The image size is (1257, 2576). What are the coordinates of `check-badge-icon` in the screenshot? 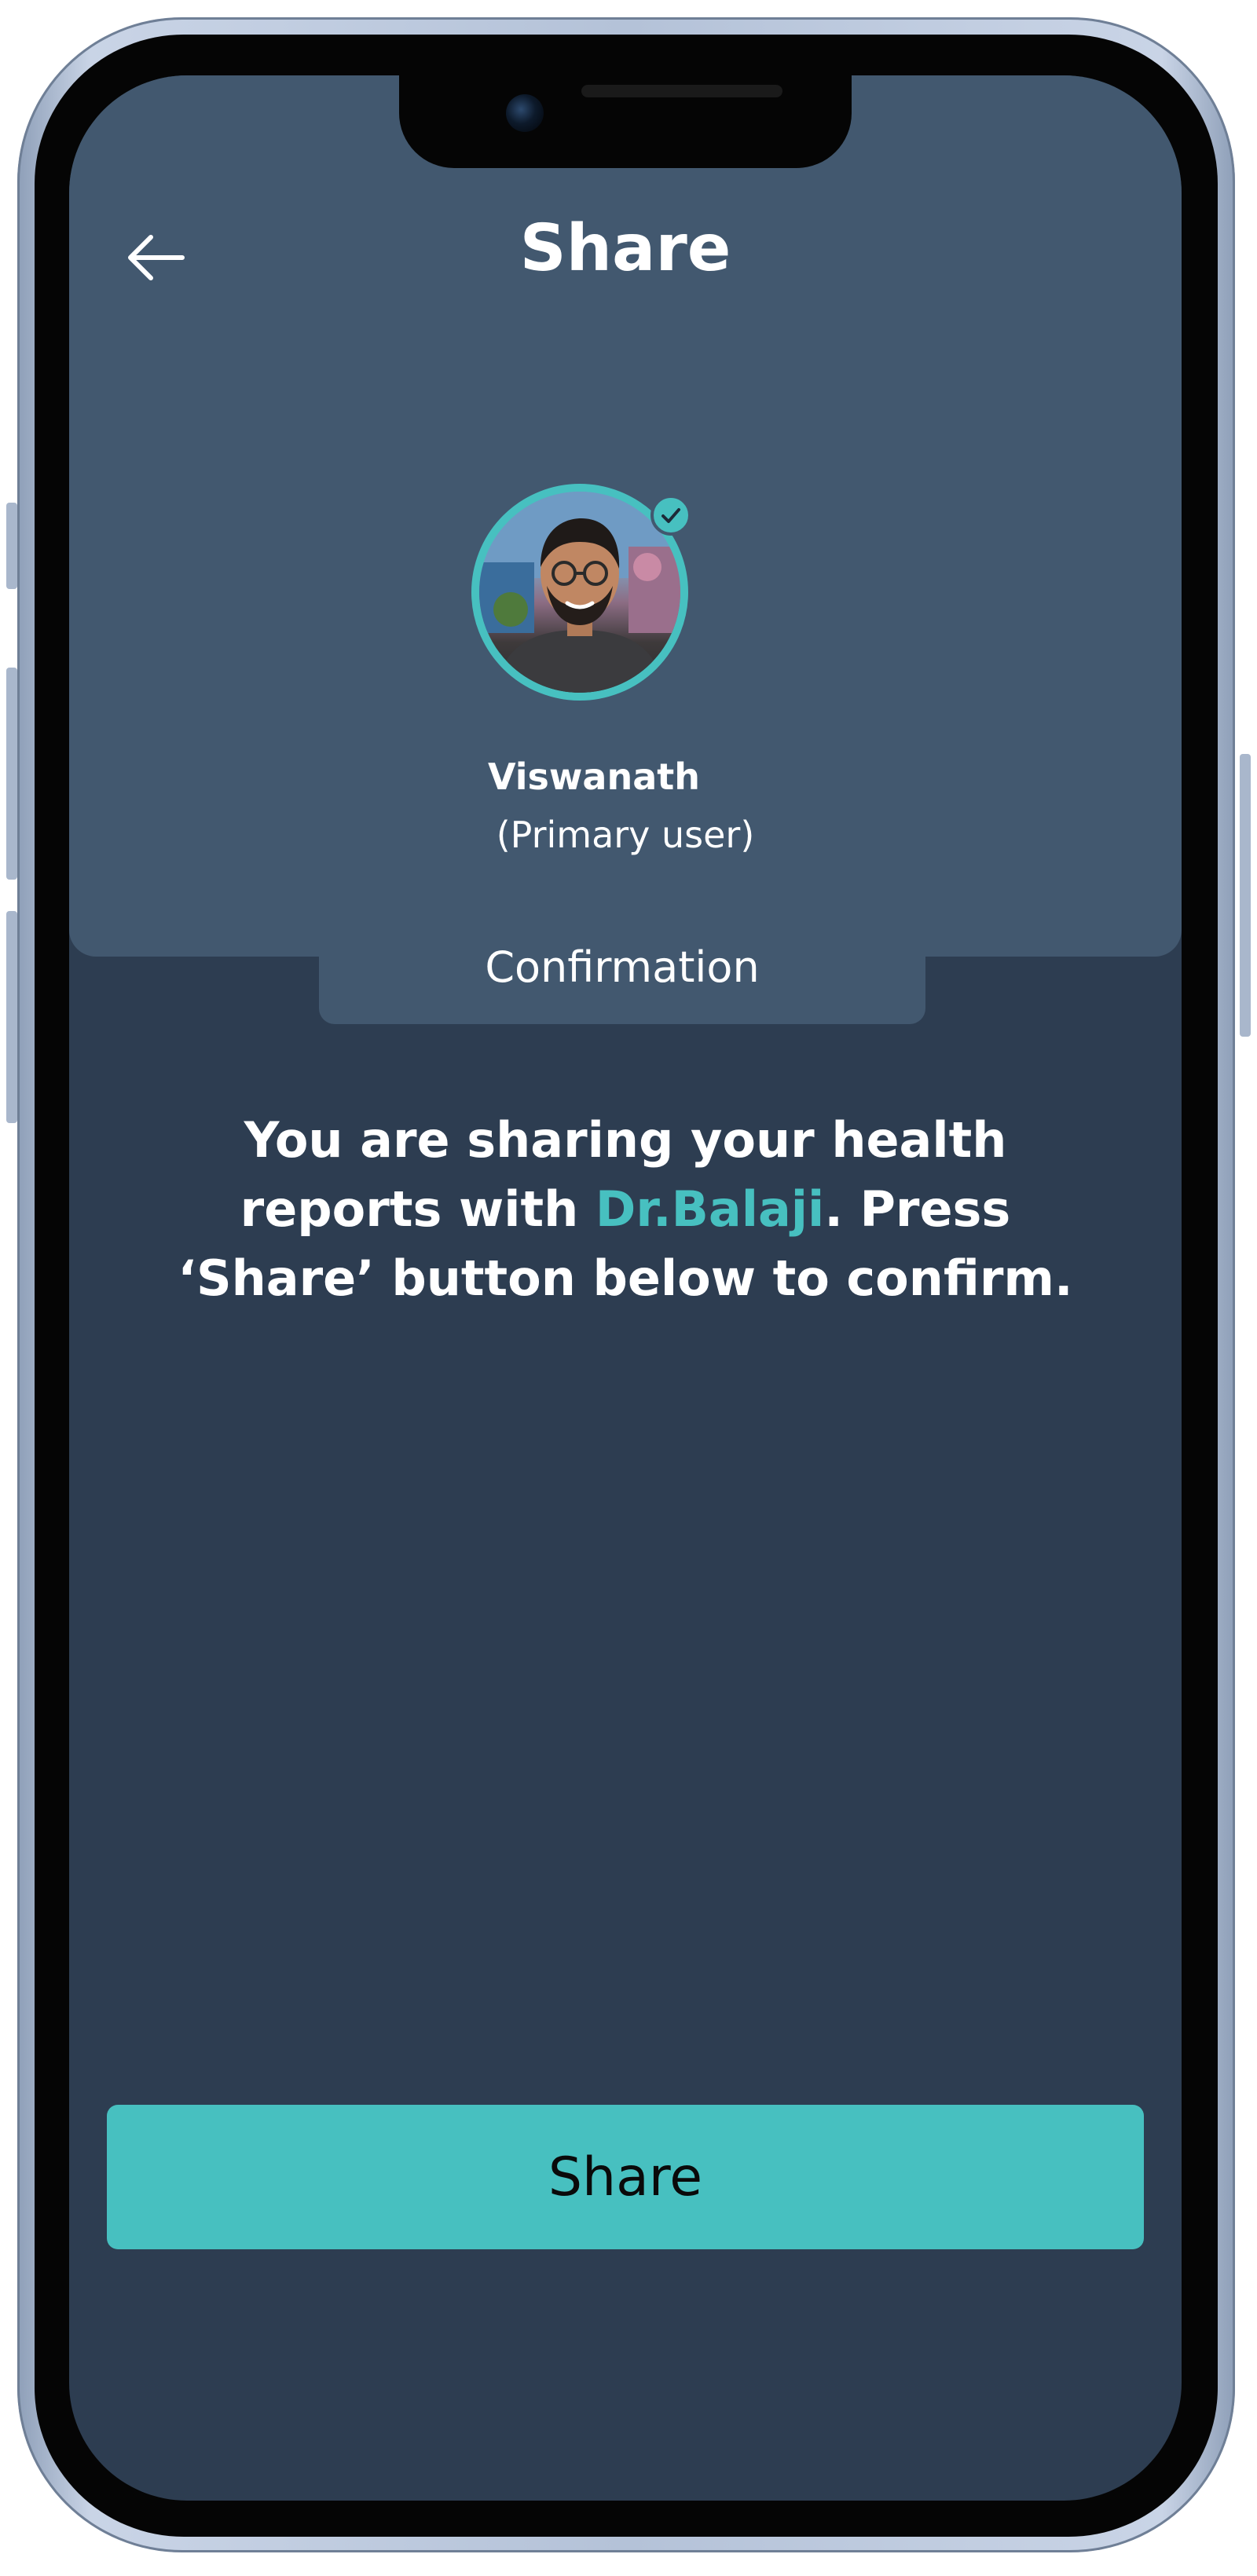 It's located at (670, 515).